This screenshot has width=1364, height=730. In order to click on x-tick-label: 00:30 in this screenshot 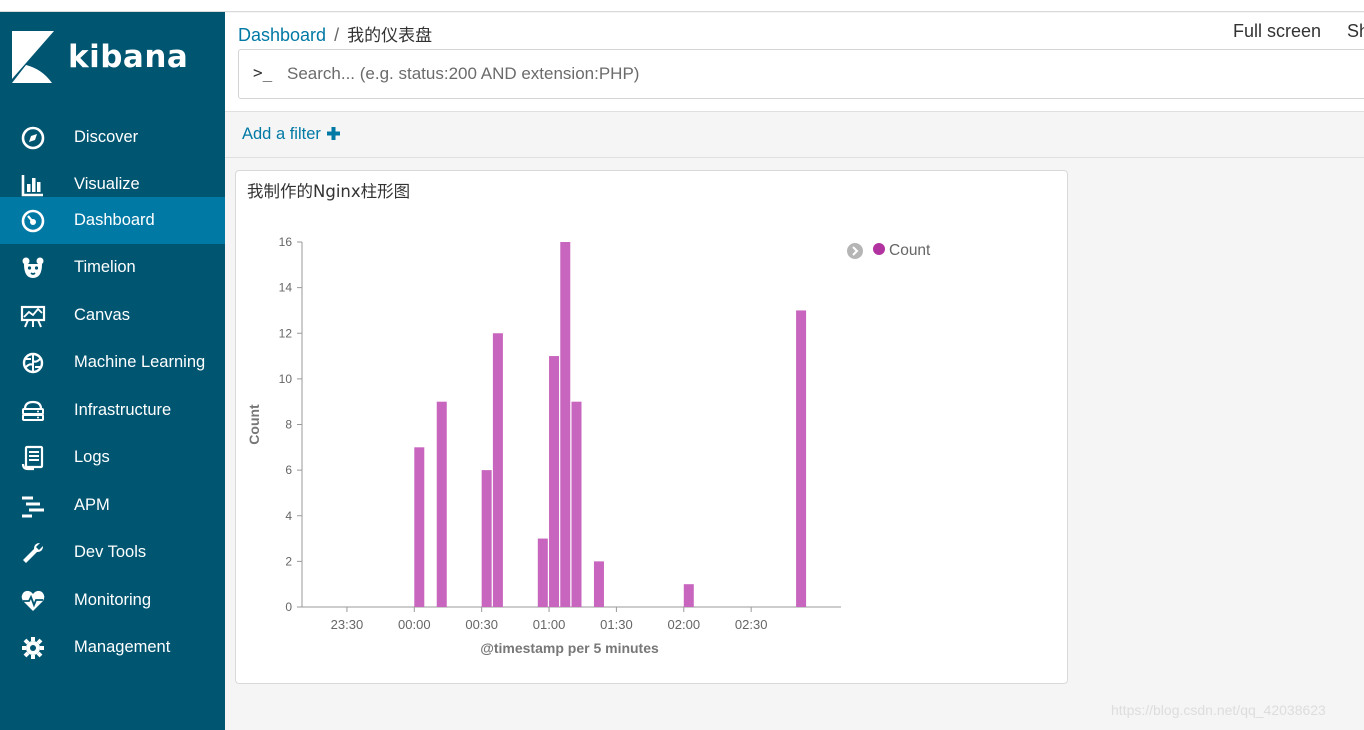, I will do `click(481, 624)`.